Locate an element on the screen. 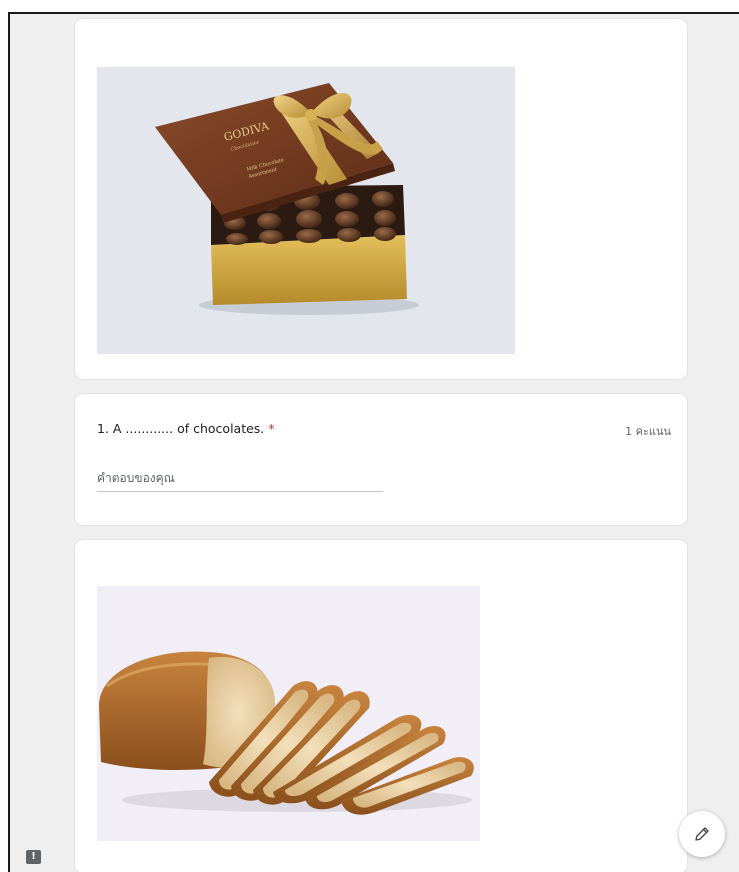  pencil-icon is located at coordinates (702, 834).